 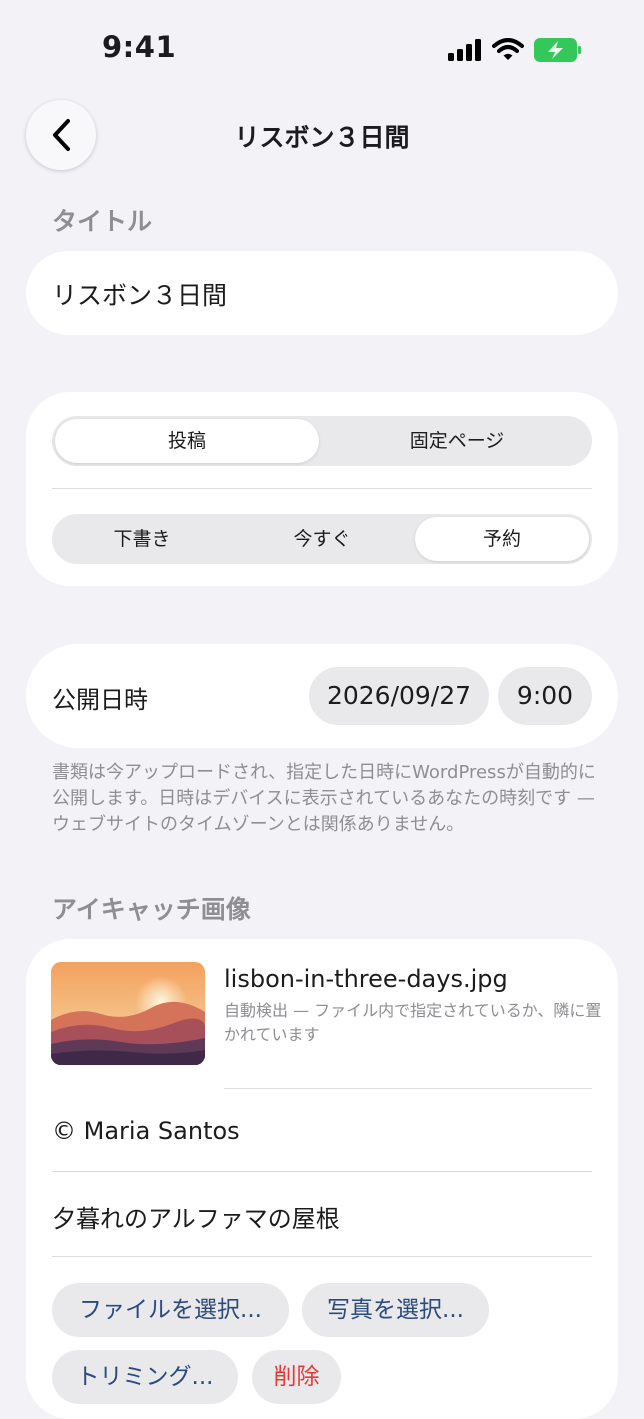 I want to click on schedule-card: 公開日時 2026/09/27 9:00, so click(x=322, y=696).